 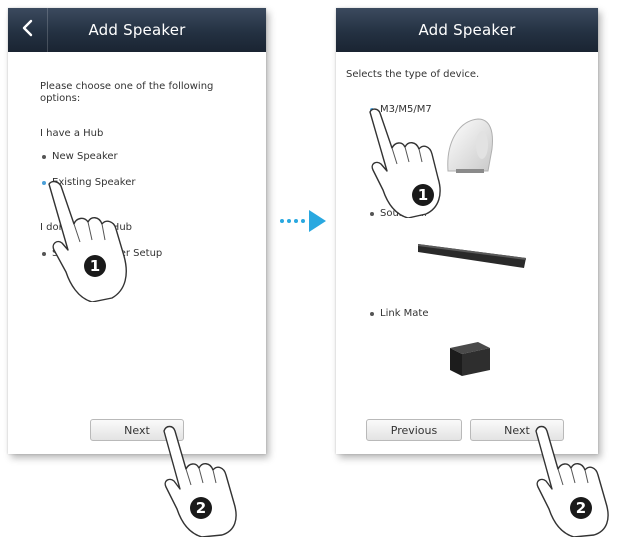 I want to click on option-label: New Speaker, so click(x=85, y=156).